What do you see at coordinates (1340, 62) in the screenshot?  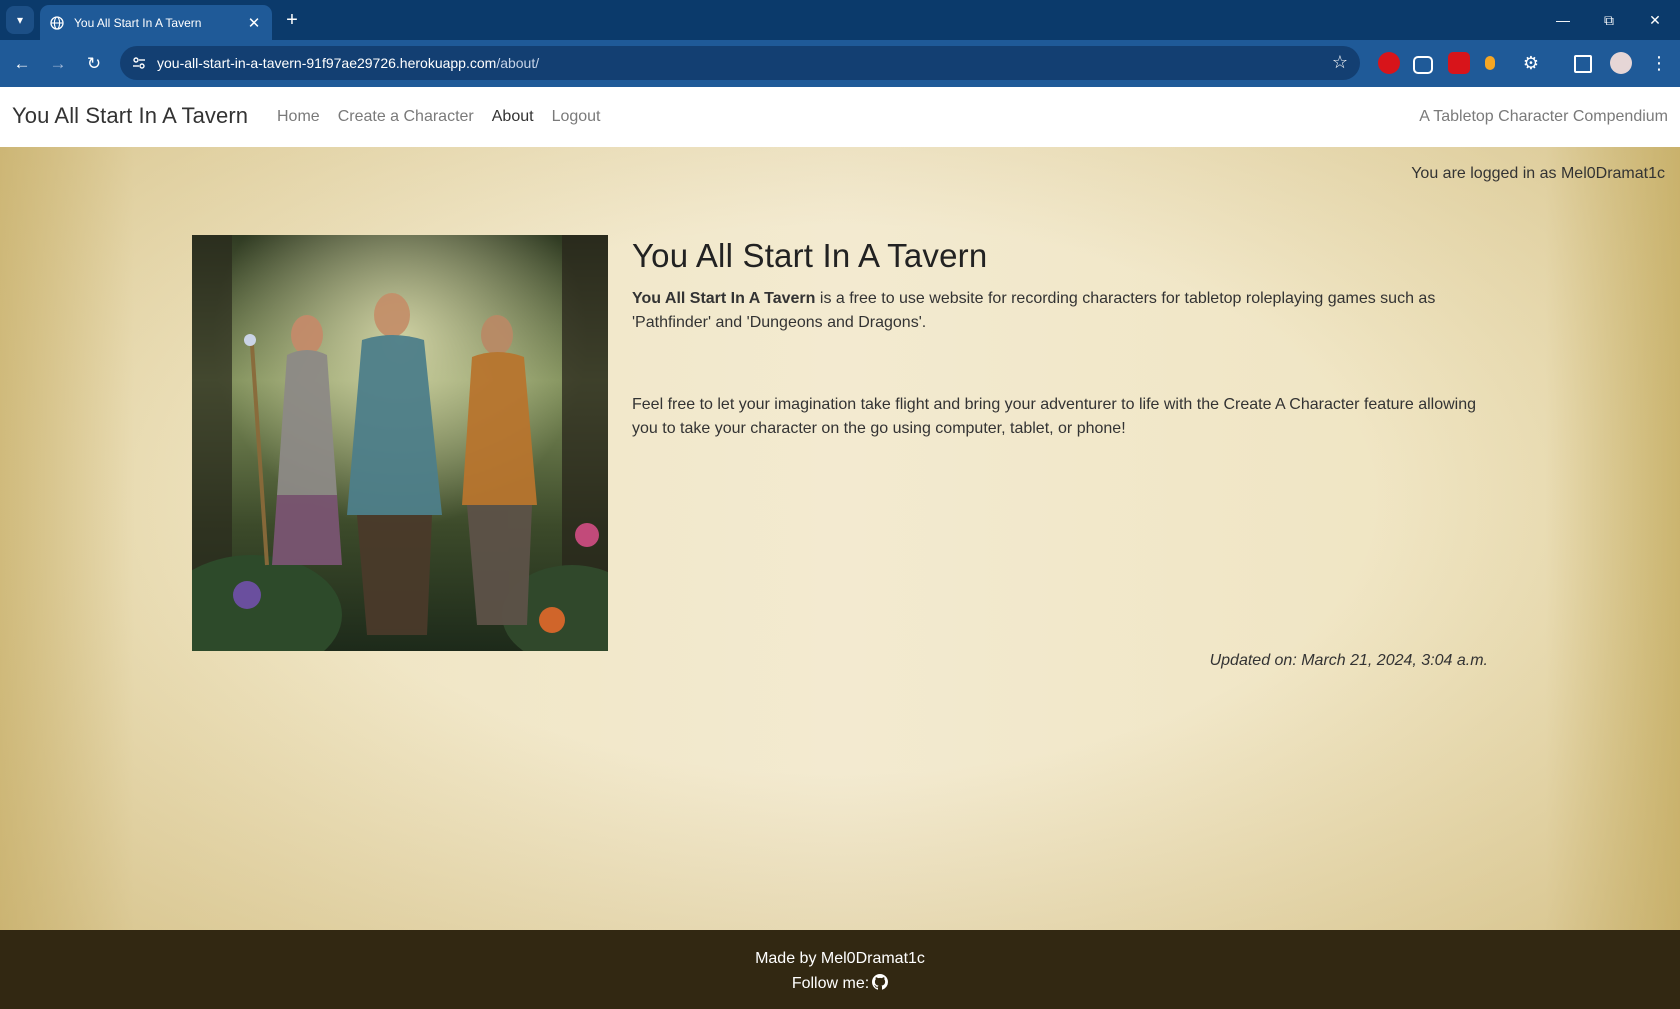 I see `star-icon: ☆` at bounding box center [1340, 62].